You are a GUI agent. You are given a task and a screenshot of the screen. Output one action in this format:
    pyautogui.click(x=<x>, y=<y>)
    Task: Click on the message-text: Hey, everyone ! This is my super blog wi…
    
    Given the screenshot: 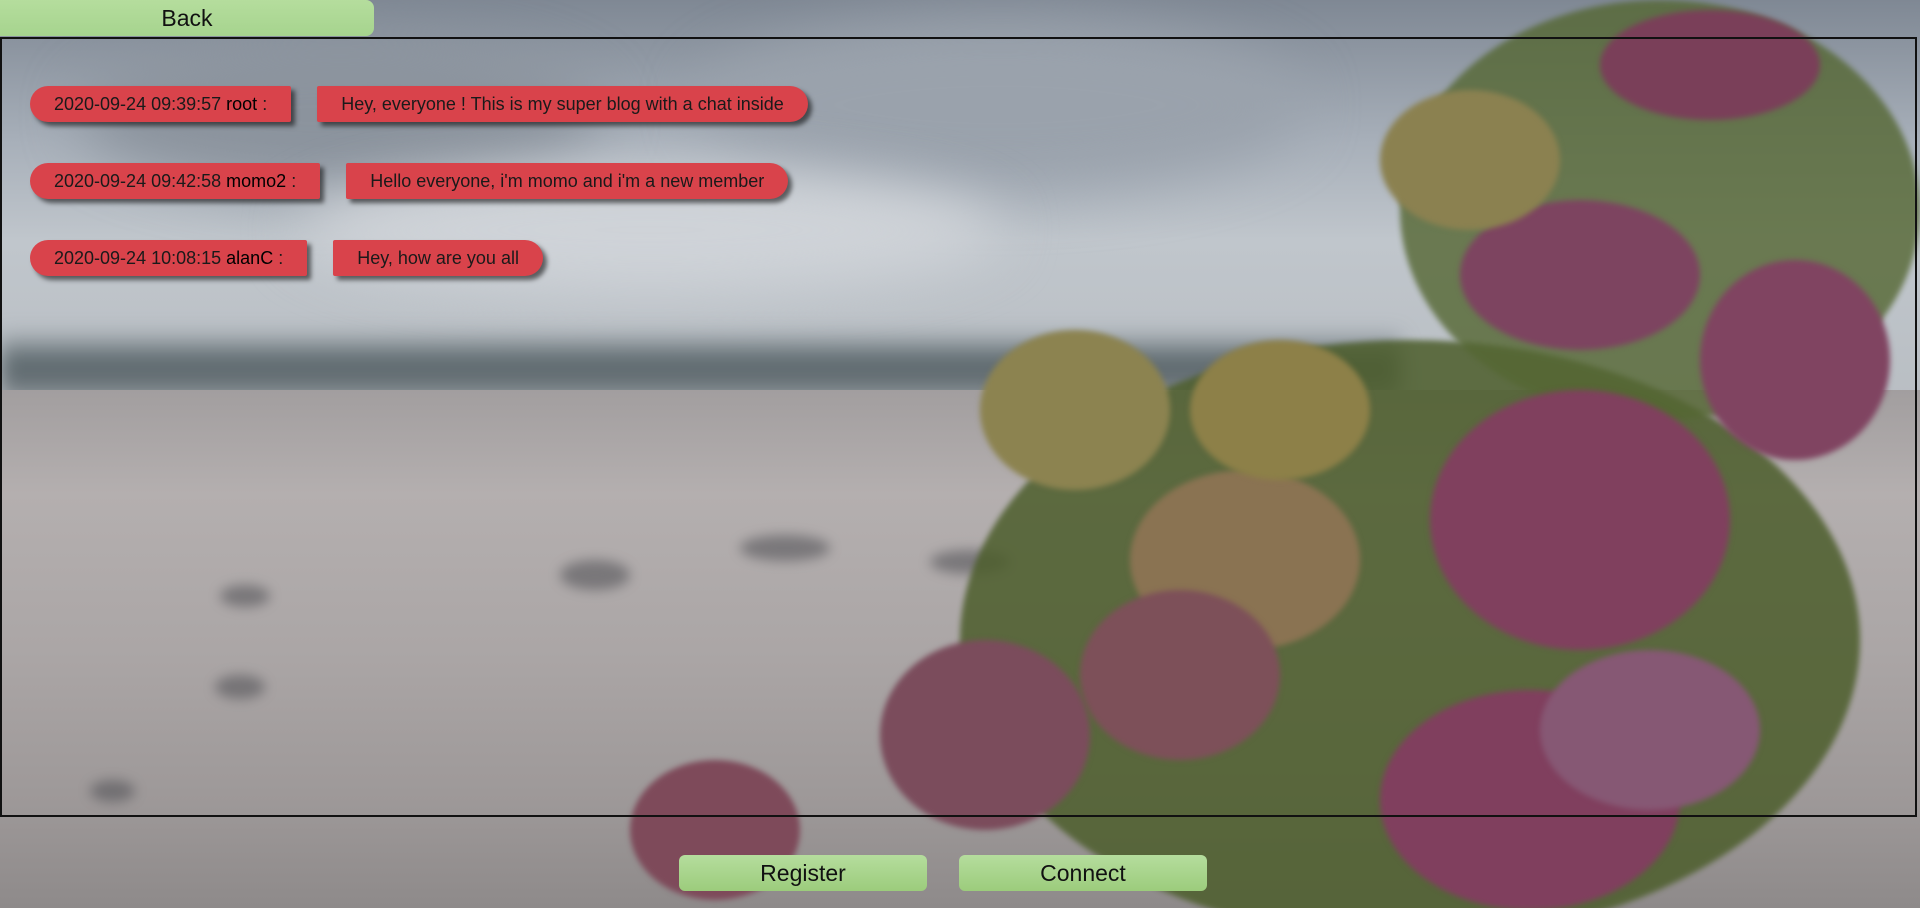 What is the action you would take?
    pyautogui.click(x=562, y=104)
    